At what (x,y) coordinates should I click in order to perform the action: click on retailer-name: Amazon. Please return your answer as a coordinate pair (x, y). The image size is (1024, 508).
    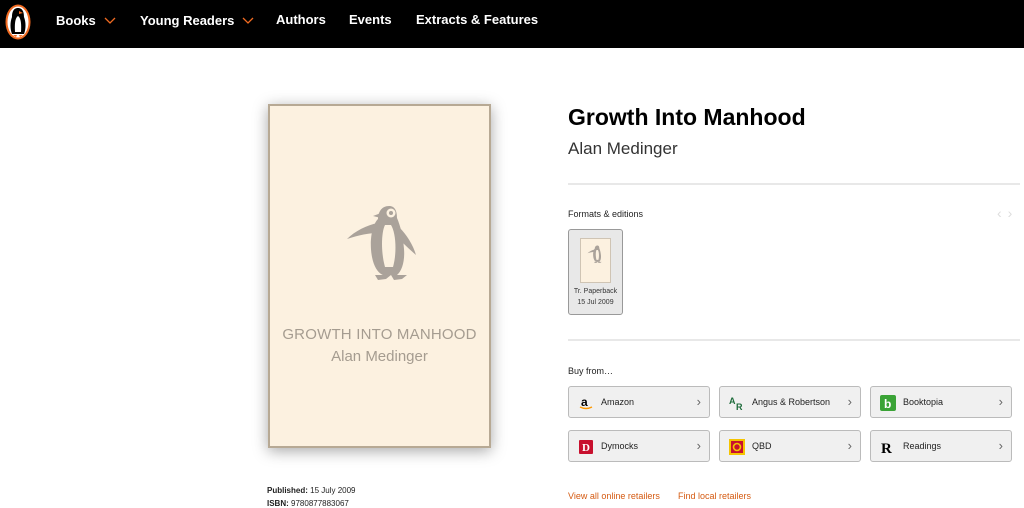
    Looking at the image, I should click on (618, 402).